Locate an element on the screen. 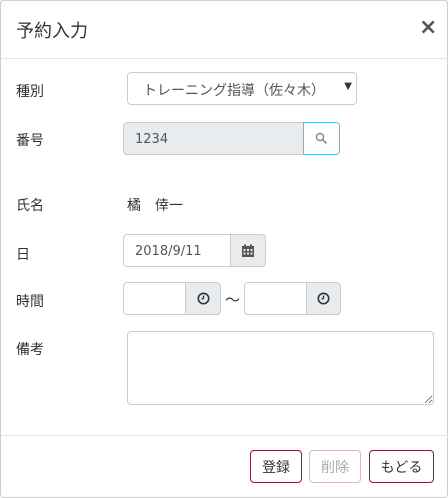 Image resolution: width=448 pixels, height=498 pixels. time-start-picker-button is located at coordinates (203, 298).